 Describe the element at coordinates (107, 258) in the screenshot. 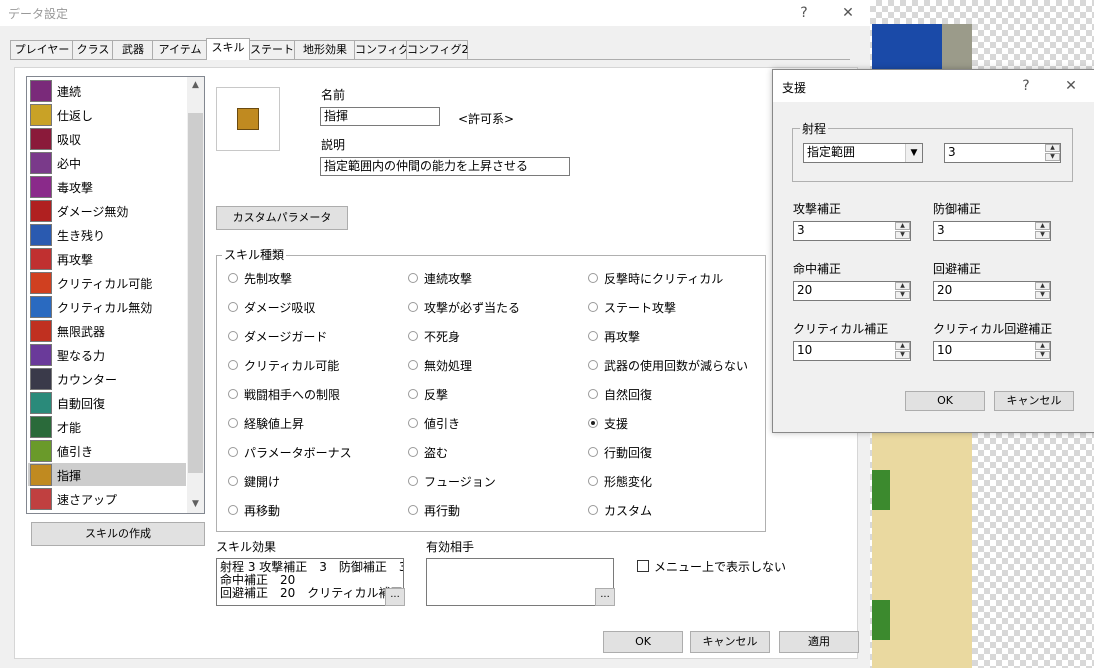

I see `skill-list-item: 再攻撃` at that location.